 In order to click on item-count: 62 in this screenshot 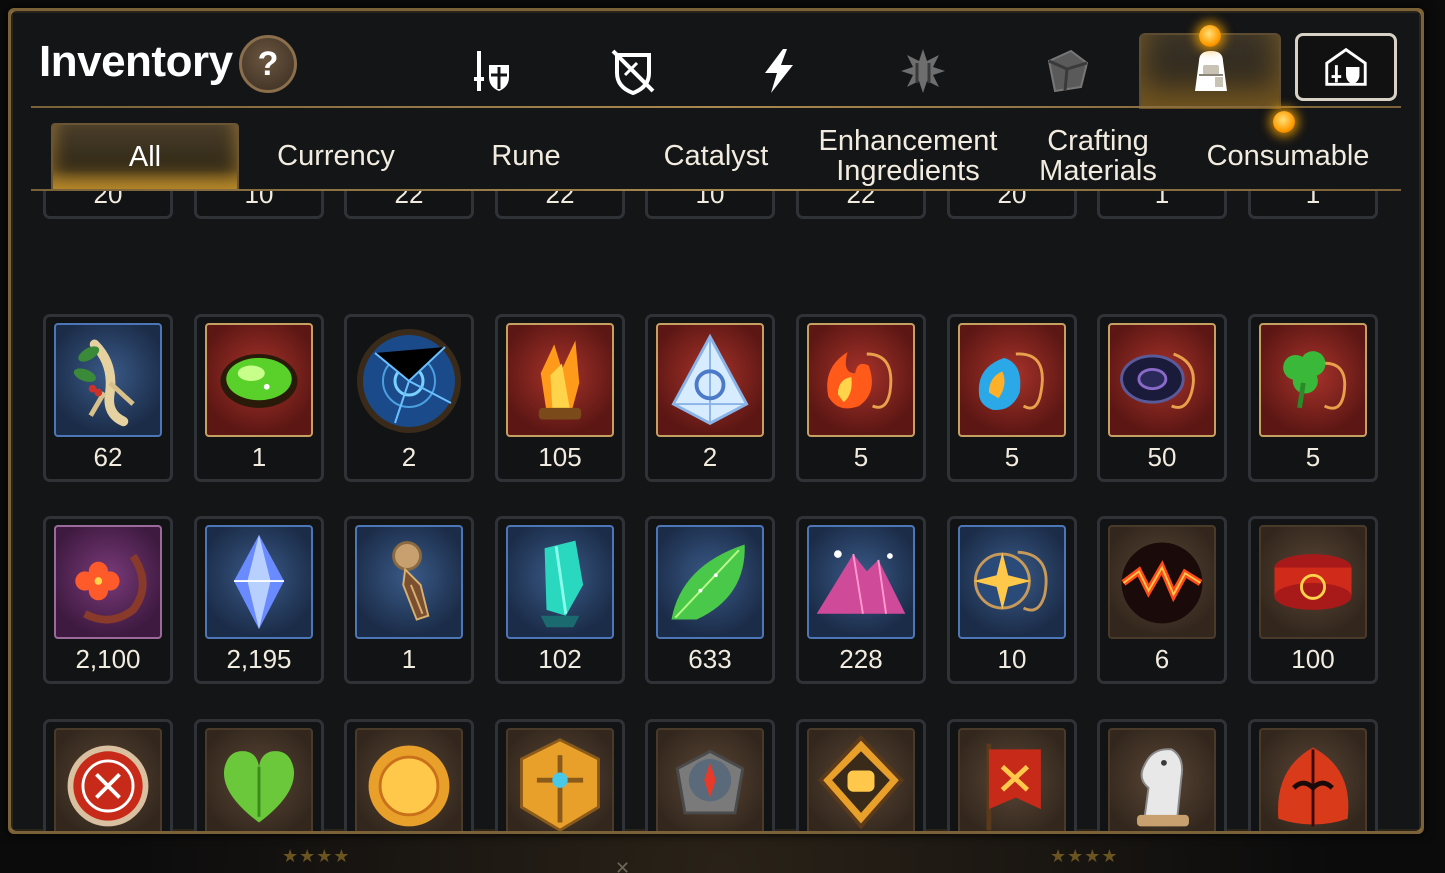, I will do `click(108, 457)`.